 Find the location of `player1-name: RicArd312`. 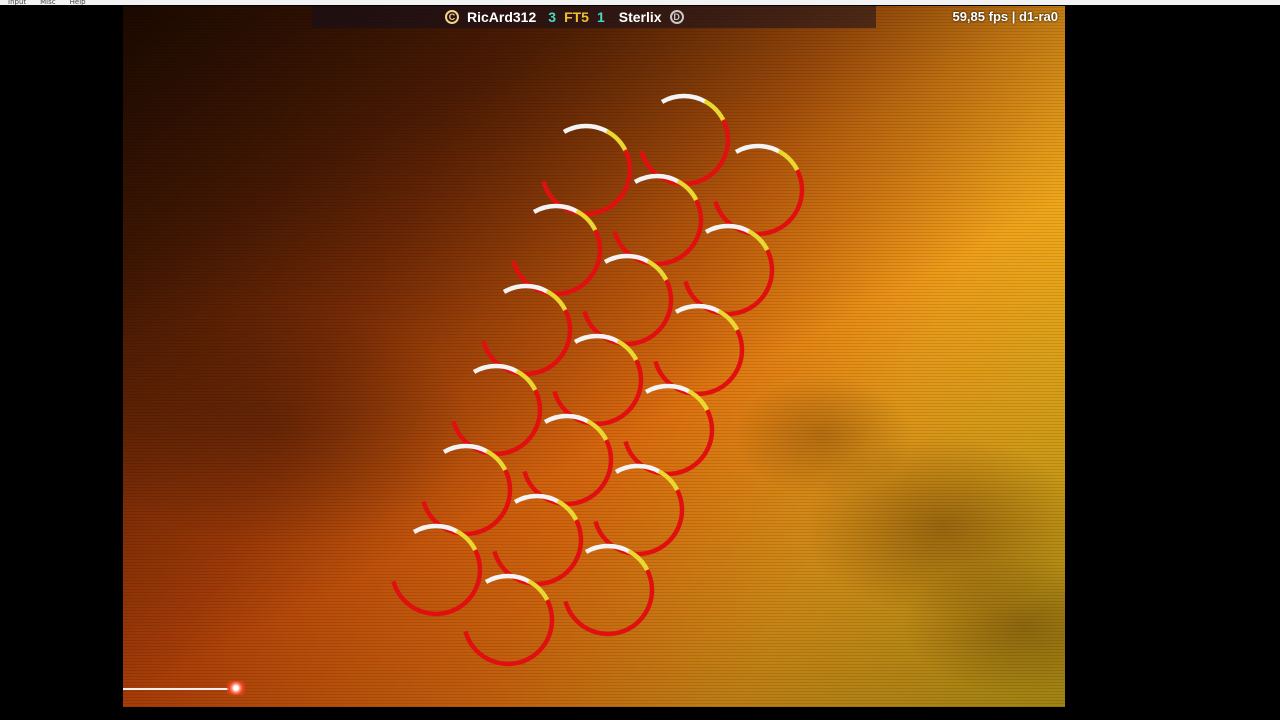

player1-name: RicArd312 is located at coordinates (502, 17).